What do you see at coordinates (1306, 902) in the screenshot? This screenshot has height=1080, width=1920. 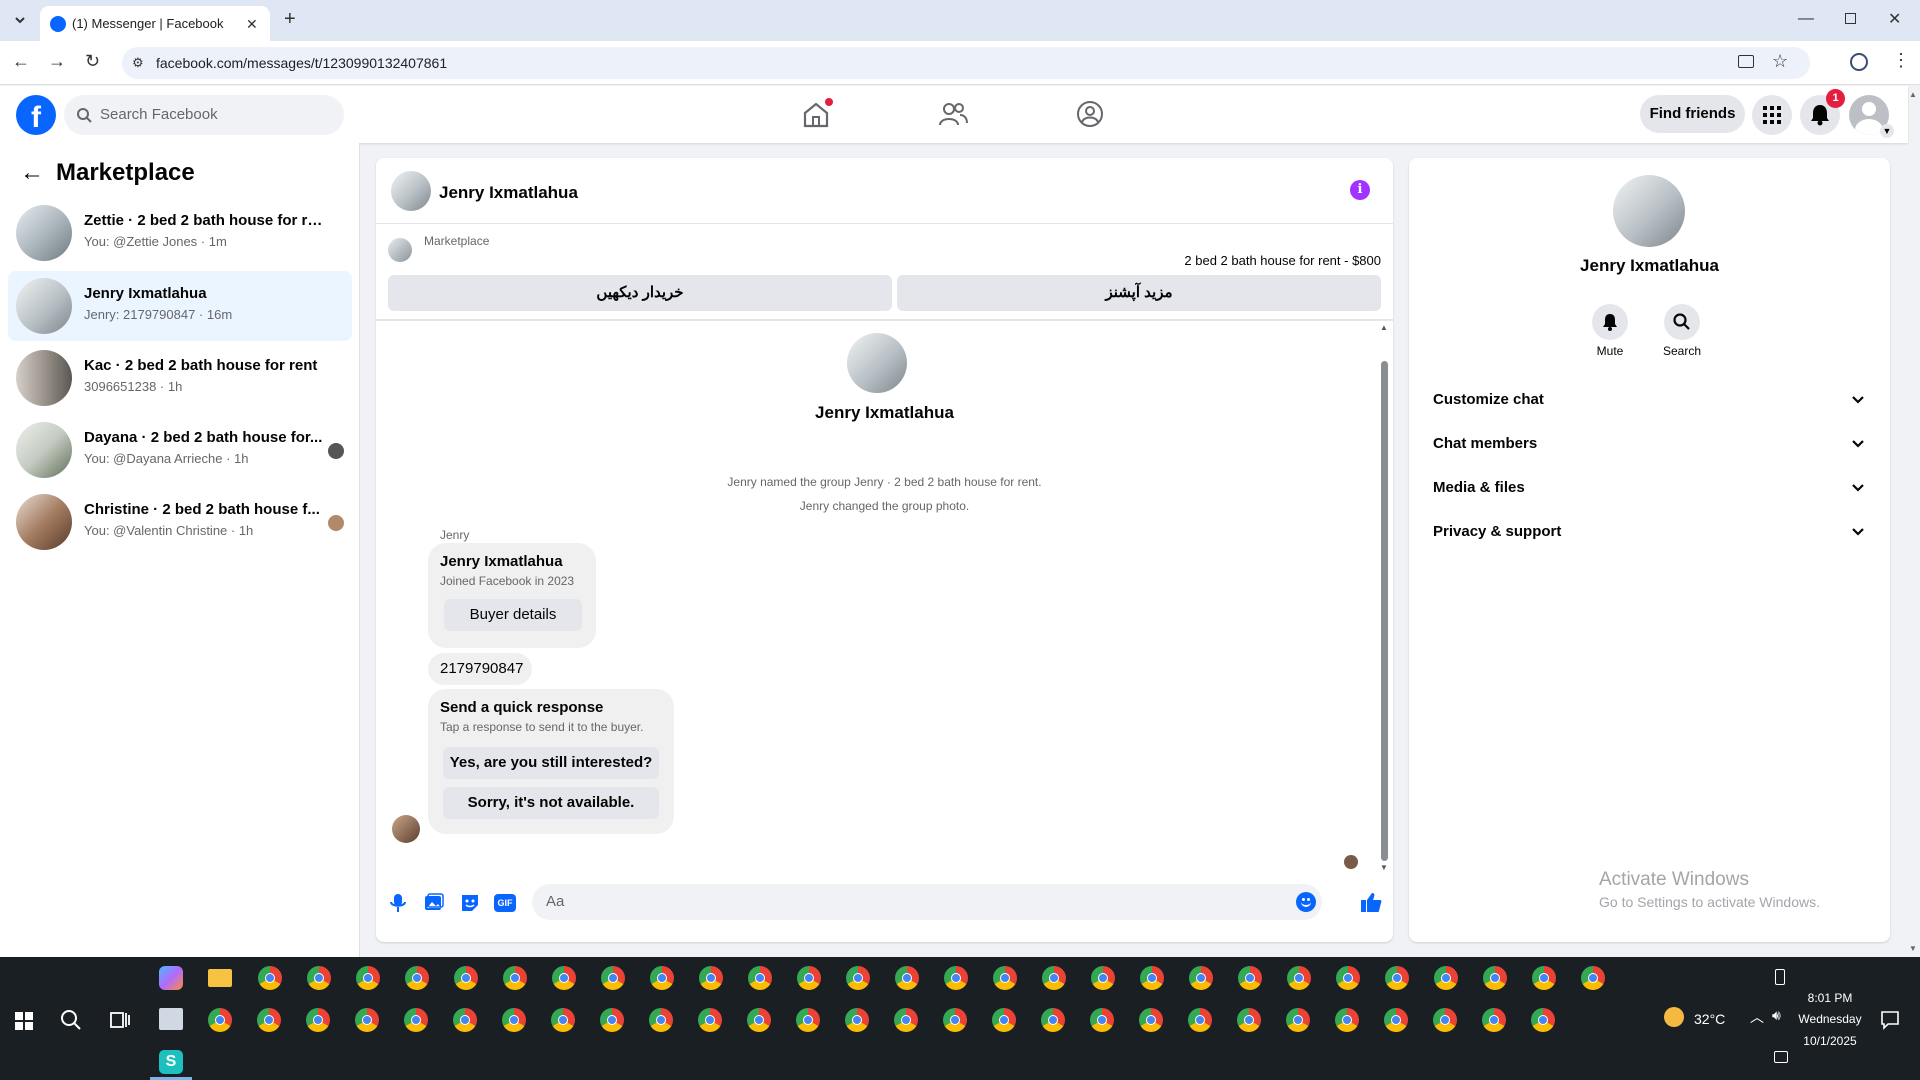 I see `emoji-icon` at bounding box center [1306, 902].